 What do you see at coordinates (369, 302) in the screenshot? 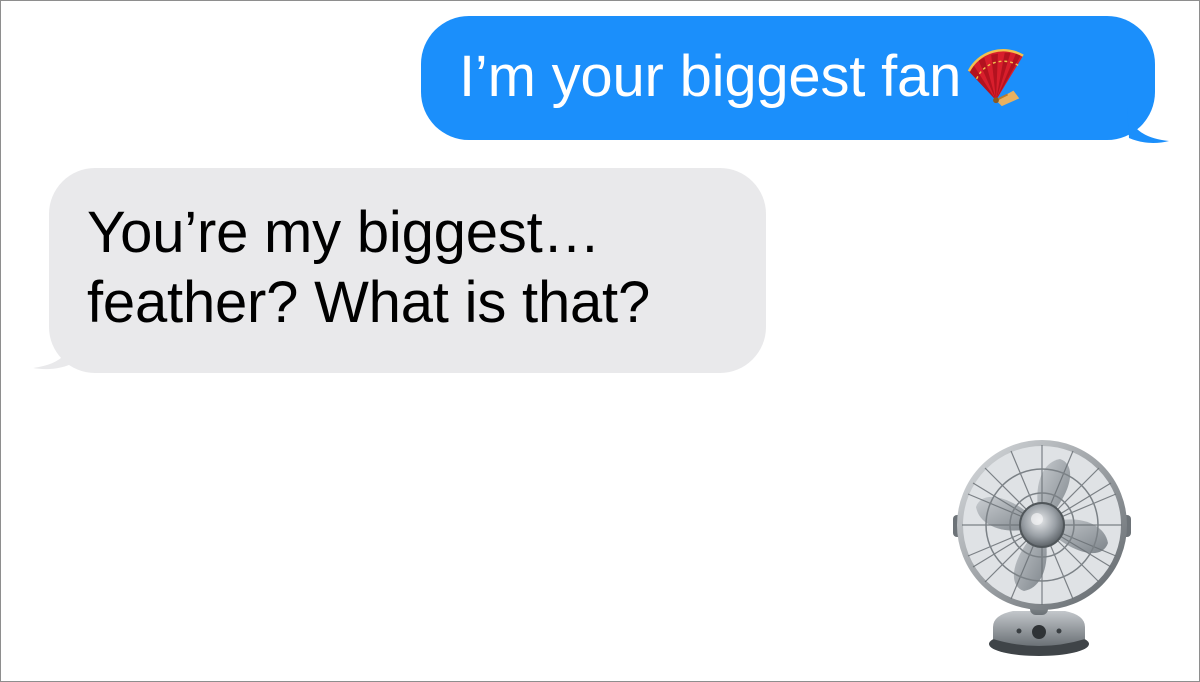
I see `received-message-line-2: feather? What is that?` at bounding box center [369, 302].